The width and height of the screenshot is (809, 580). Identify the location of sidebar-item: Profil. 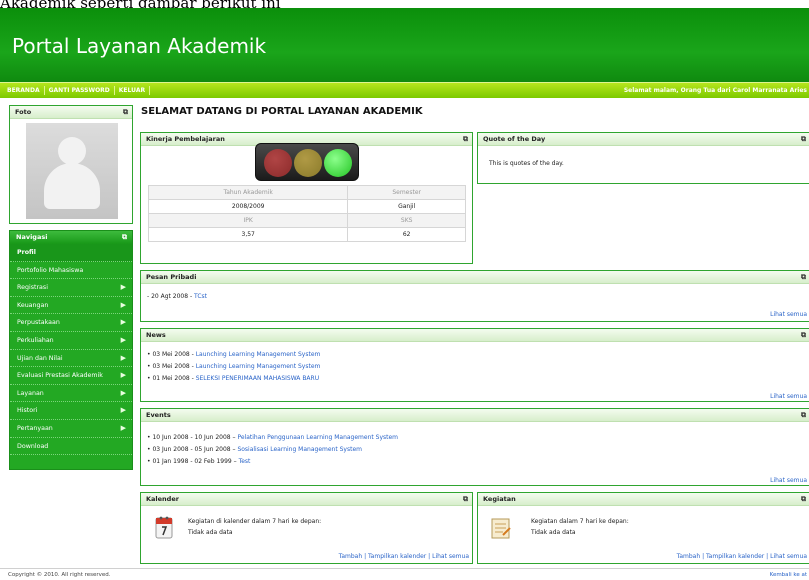
(71, 253).